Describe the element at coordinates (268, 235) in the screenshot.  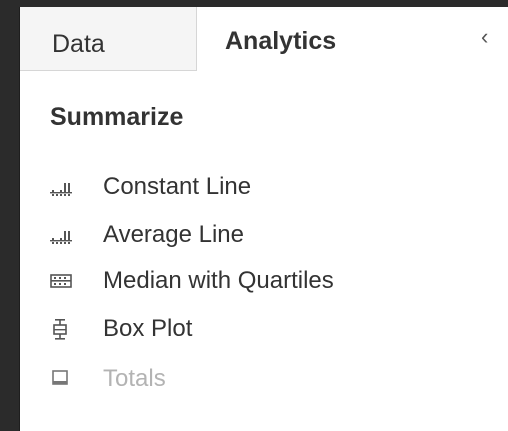
I see `summarize-item-average-line: Average Line` at that location.